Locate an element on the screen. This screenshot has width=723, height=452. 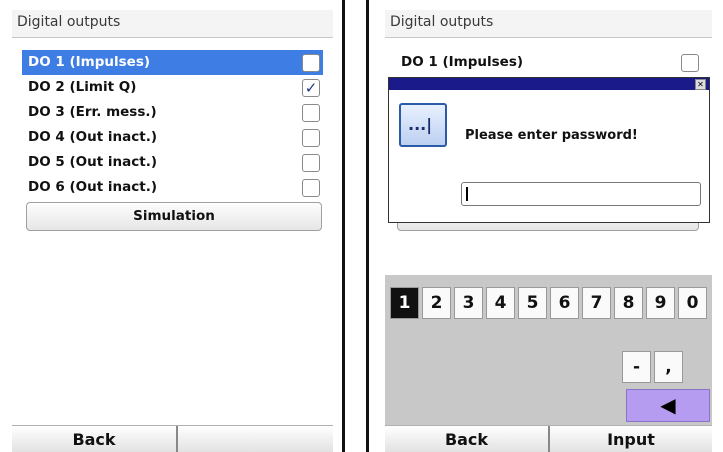
list-item-label: DO 2 (Limit Q) is located at coordinates (82, 87).